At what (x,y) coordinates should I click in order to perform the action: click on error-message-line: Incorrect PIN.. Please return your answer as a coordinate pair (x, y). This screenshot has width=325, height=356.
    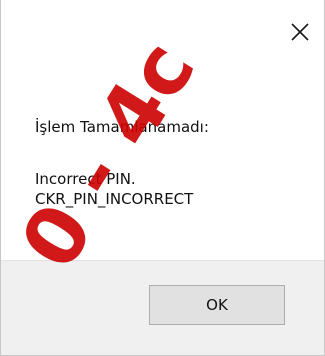
    Looking at the image, I should click on (85, 179).